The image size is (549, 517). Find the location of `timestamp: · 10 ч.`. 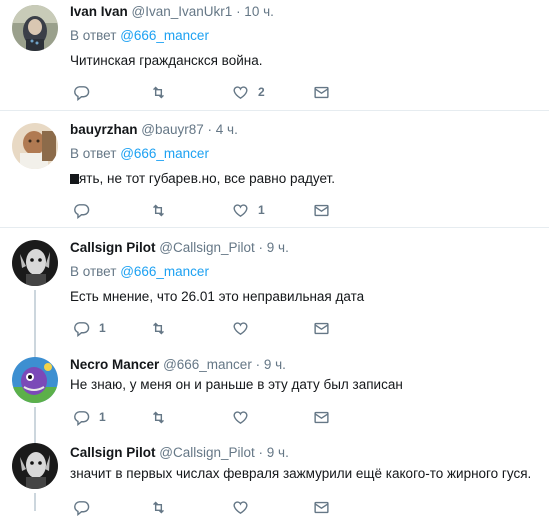

timestamp: · 10 ч. is located at coordinates (255, 11).